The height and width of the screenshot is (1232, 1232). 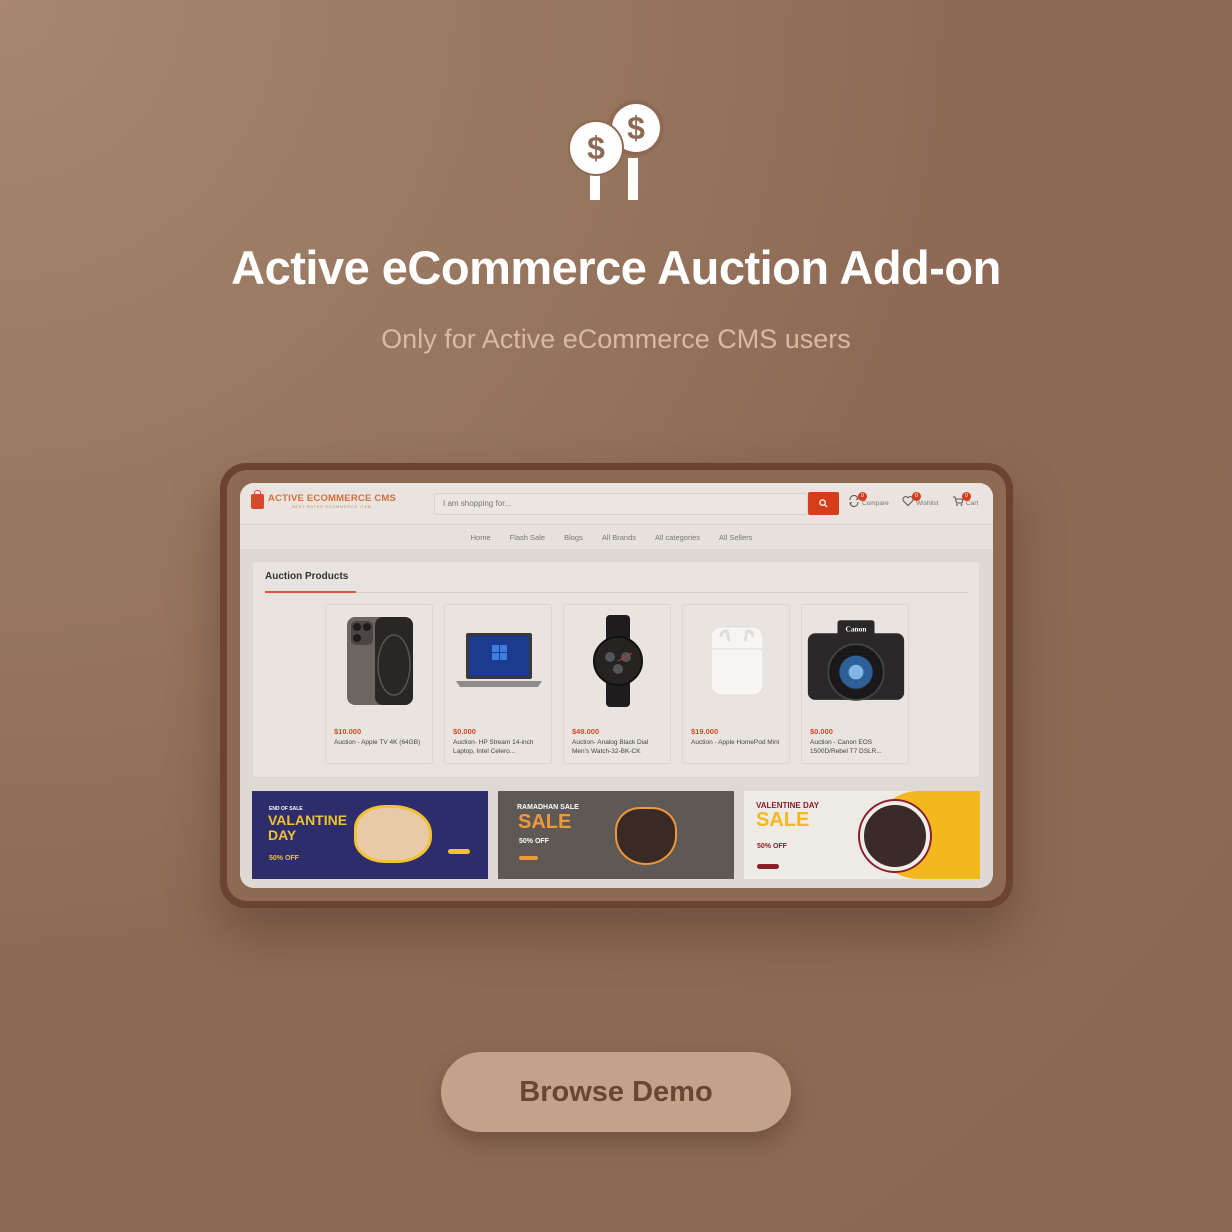 What do you see at coordinates (862, 496) in the screenshot?
I see `compare-count: 0` at bounding box center [862, 496].